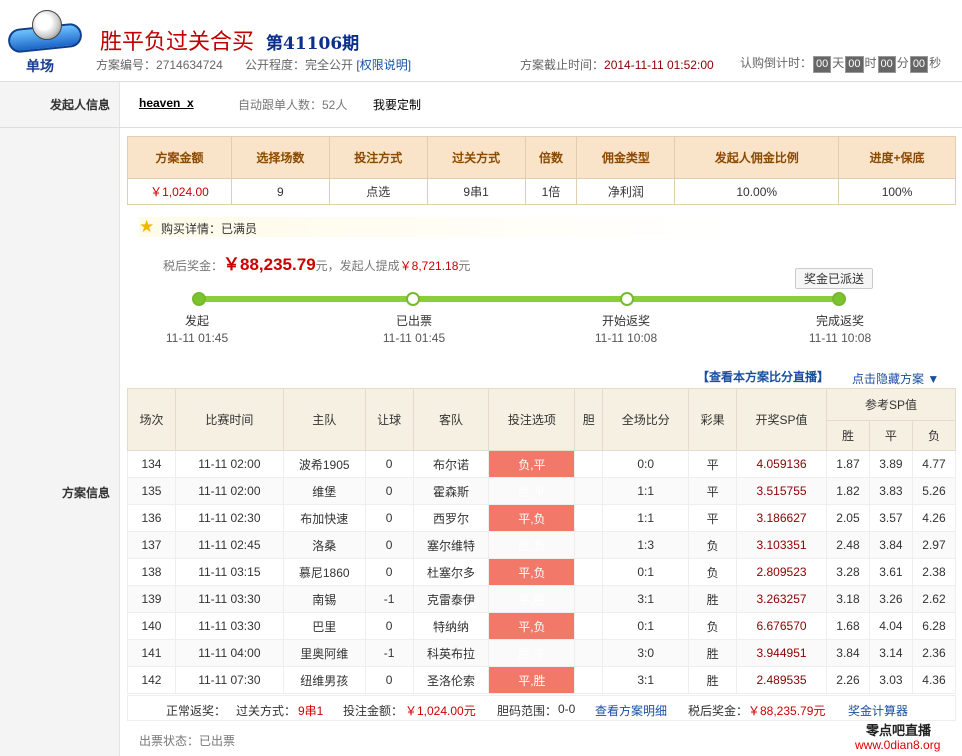 The image size is (962, 756). What do you see at coordinates (532, 626) in the screenshot?
I see `bet-option: 平,负` at bounding box center [532, 626].